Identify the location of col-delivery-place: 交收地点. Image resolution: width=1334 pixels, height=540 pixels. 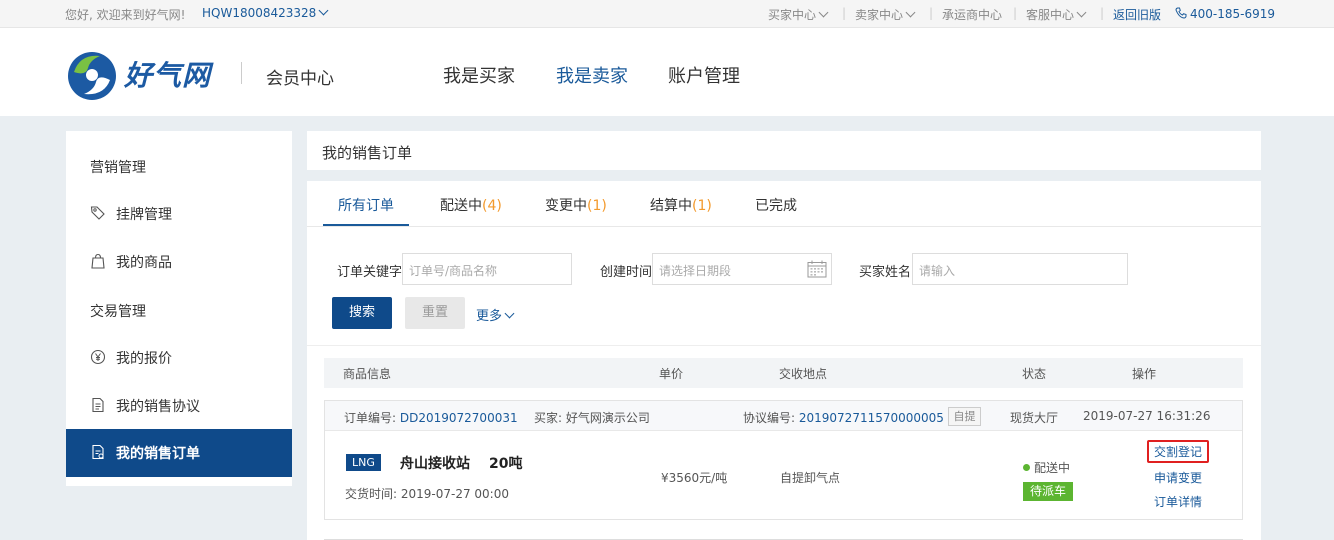
(803, 374).